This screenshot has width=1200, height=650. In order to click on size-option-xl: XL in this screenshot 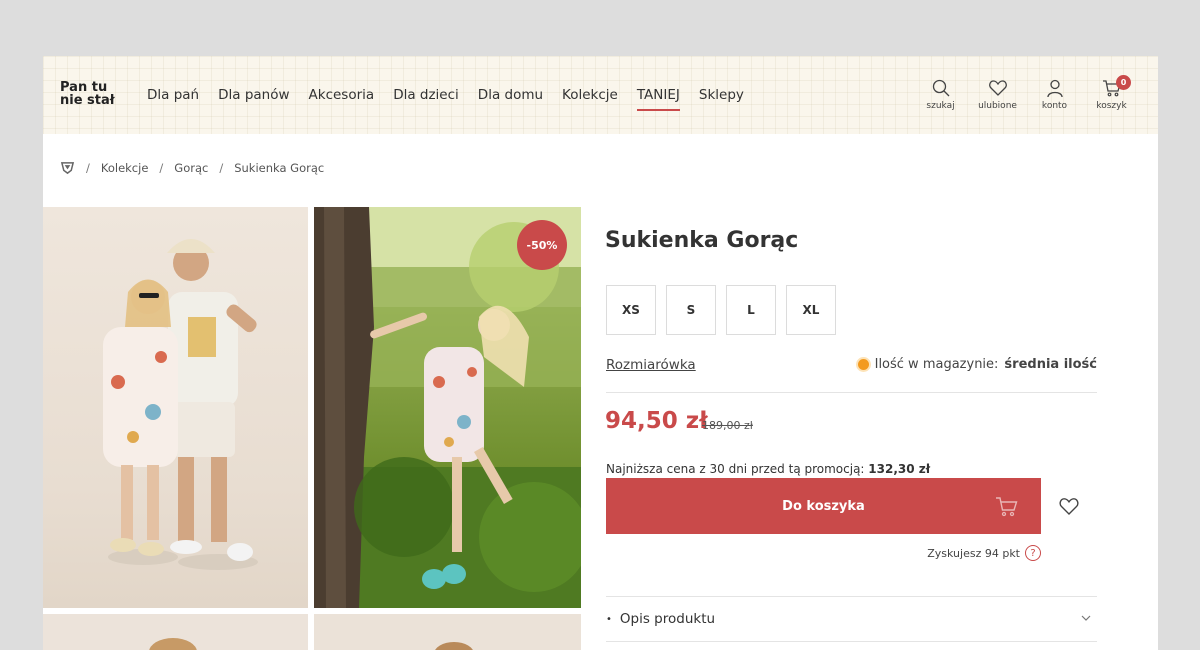, I will do `click(811, 310)`.